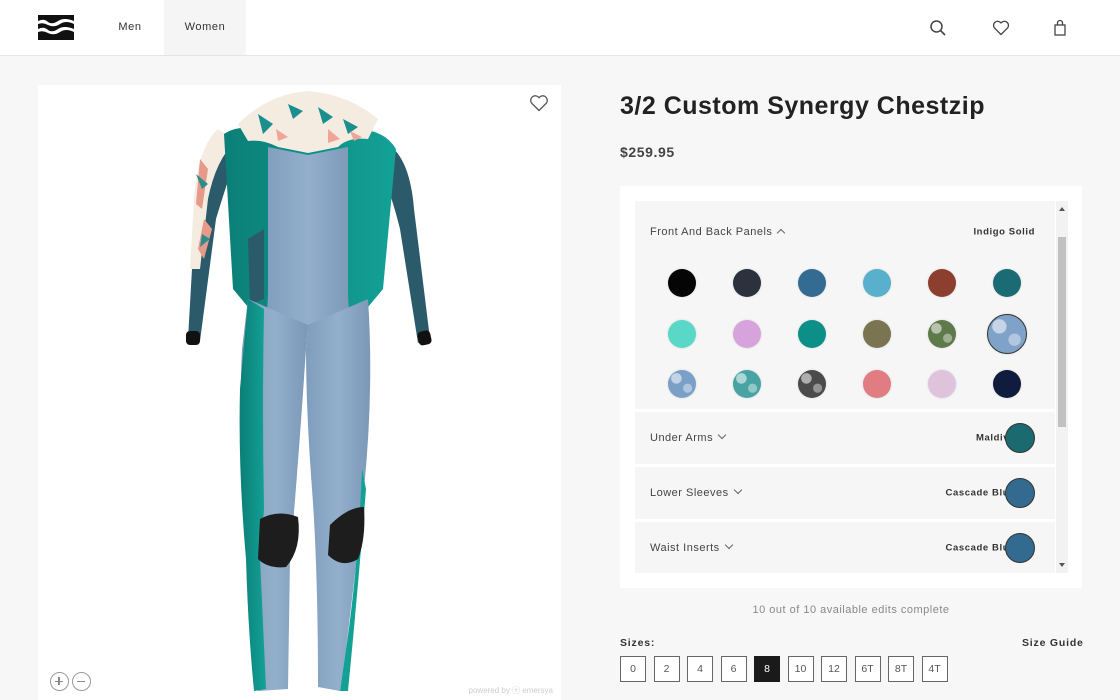 The image size is (1120, 700). I want to click on scrollbar-thumb, so click(1062, 332).